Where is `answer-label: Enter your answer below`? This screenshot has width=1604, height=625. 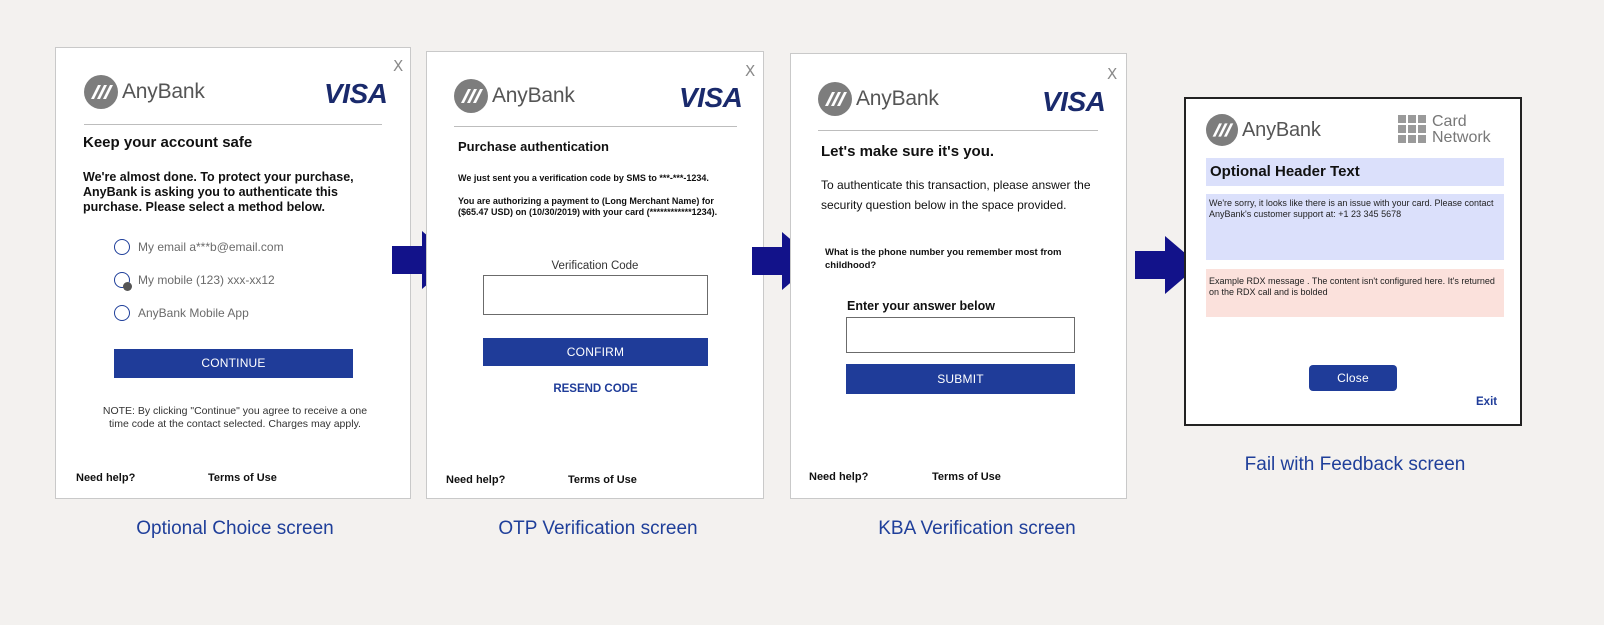
answer-label: Enter your answer below is located at coordinates (921, 306).